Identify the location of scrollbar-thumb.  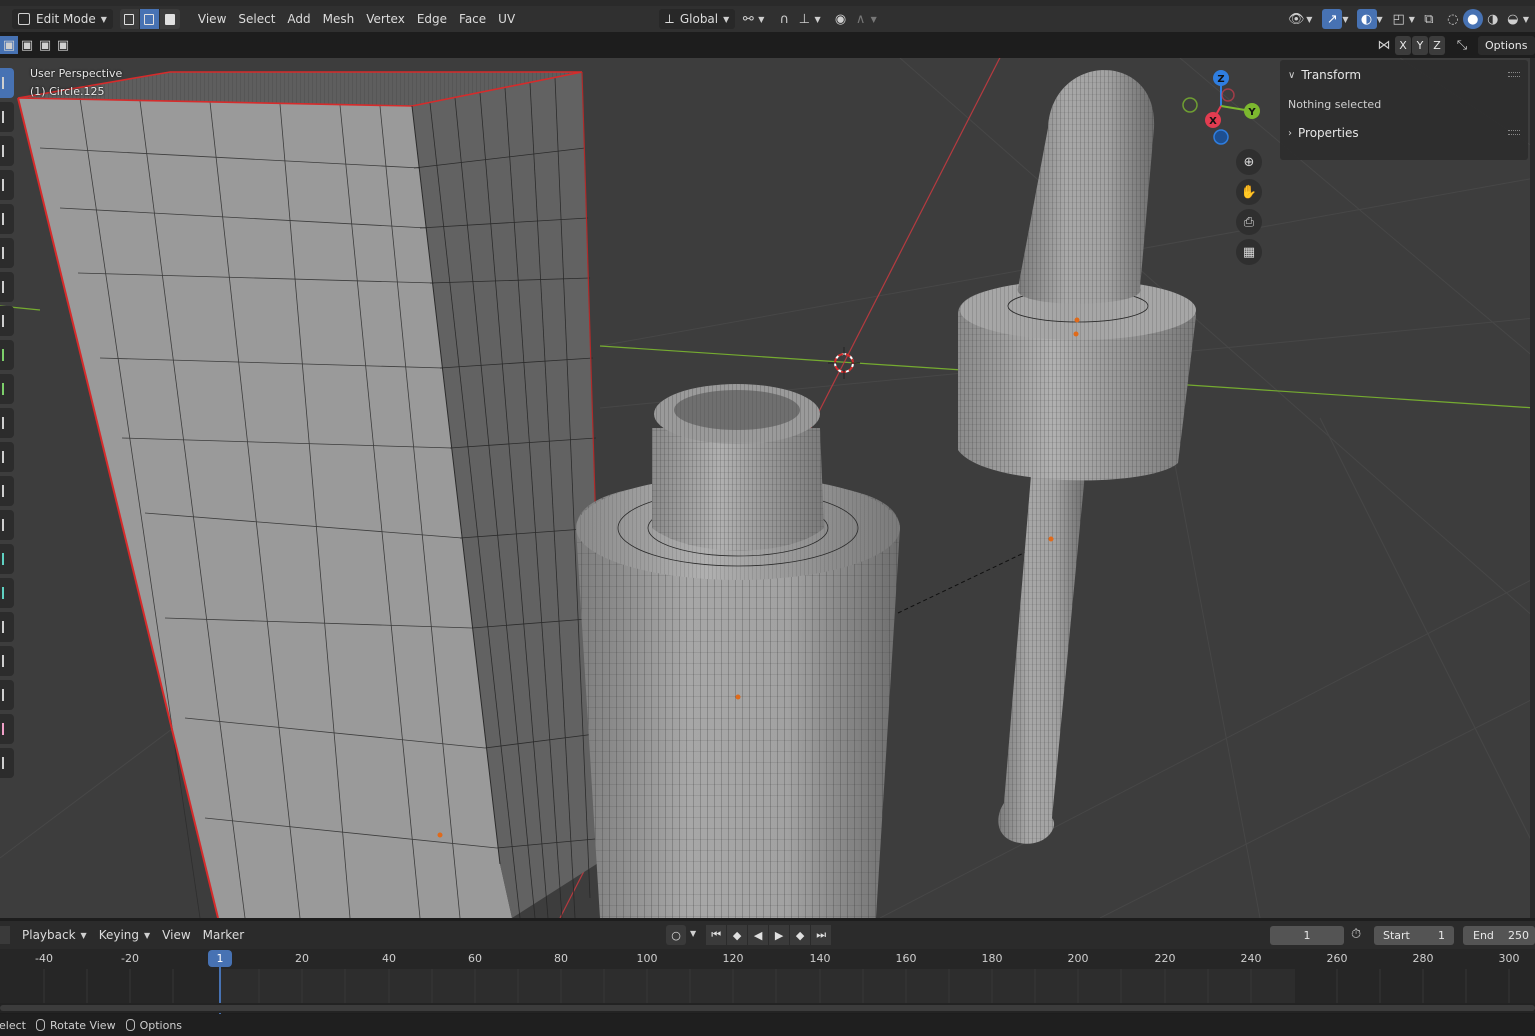
(767, 1008).